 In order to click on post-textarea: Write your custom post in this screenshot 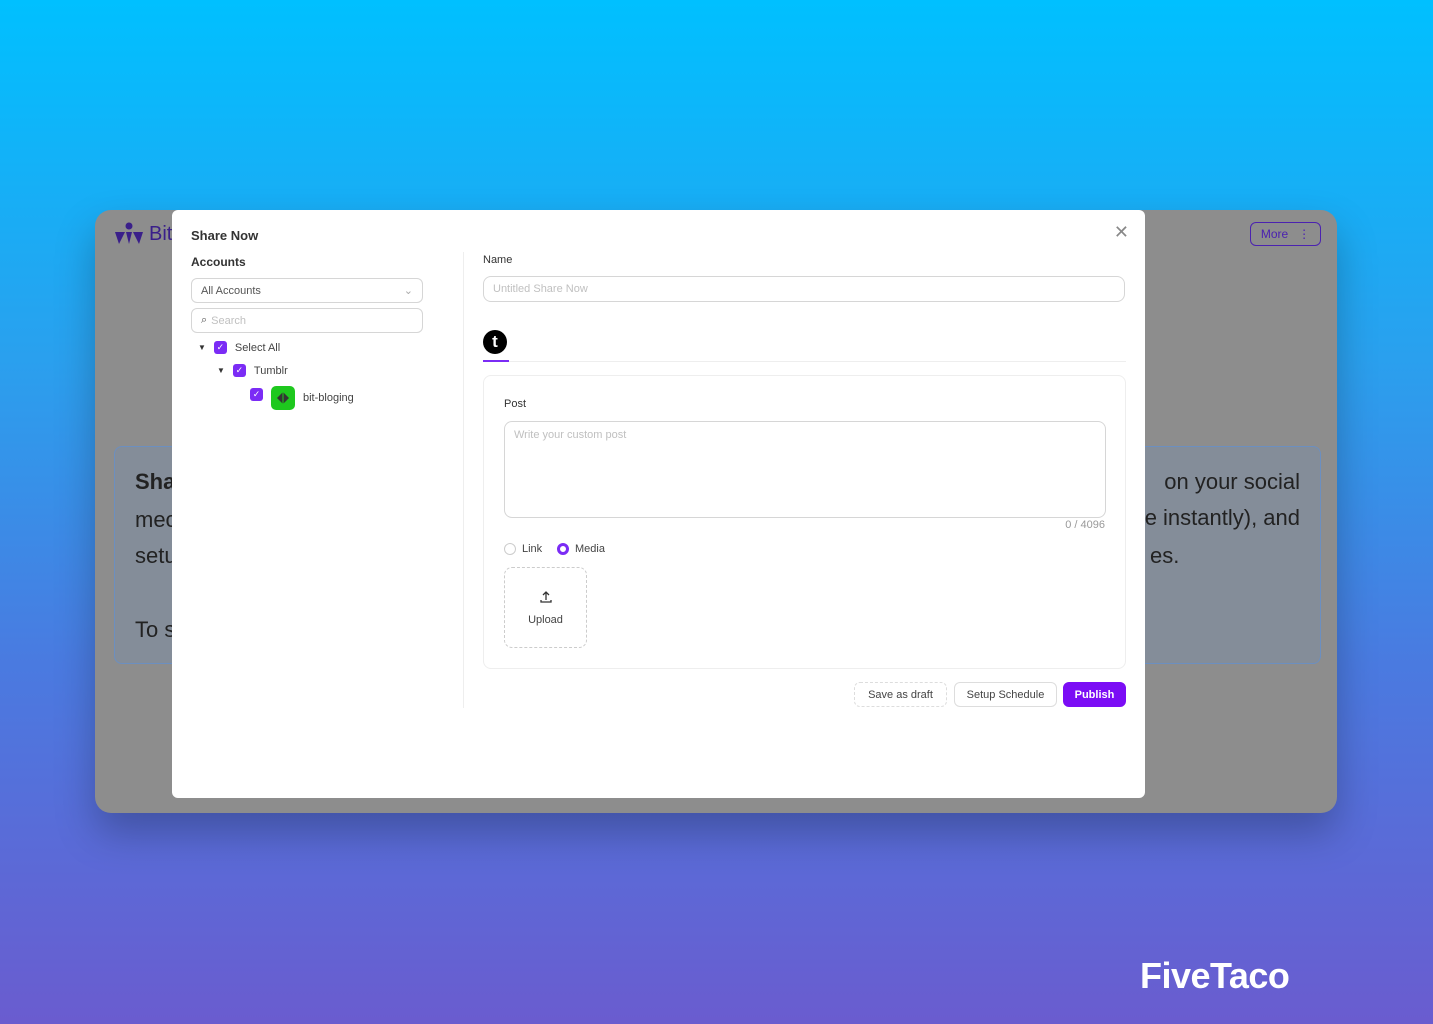, I will do `click(805, 469)`.